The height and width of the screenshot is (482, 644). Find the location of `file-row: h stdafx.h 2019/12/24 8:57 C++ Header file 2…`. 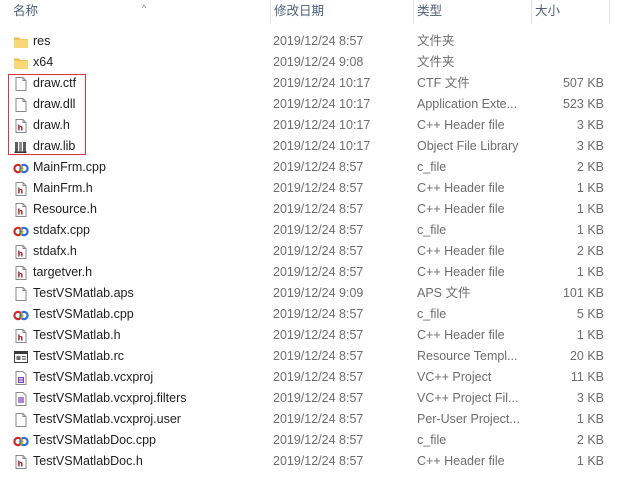

file-row: h stdafx.h 2019/12/24 8:57 C++ Header file 2… is located at coordinates (322, 251).